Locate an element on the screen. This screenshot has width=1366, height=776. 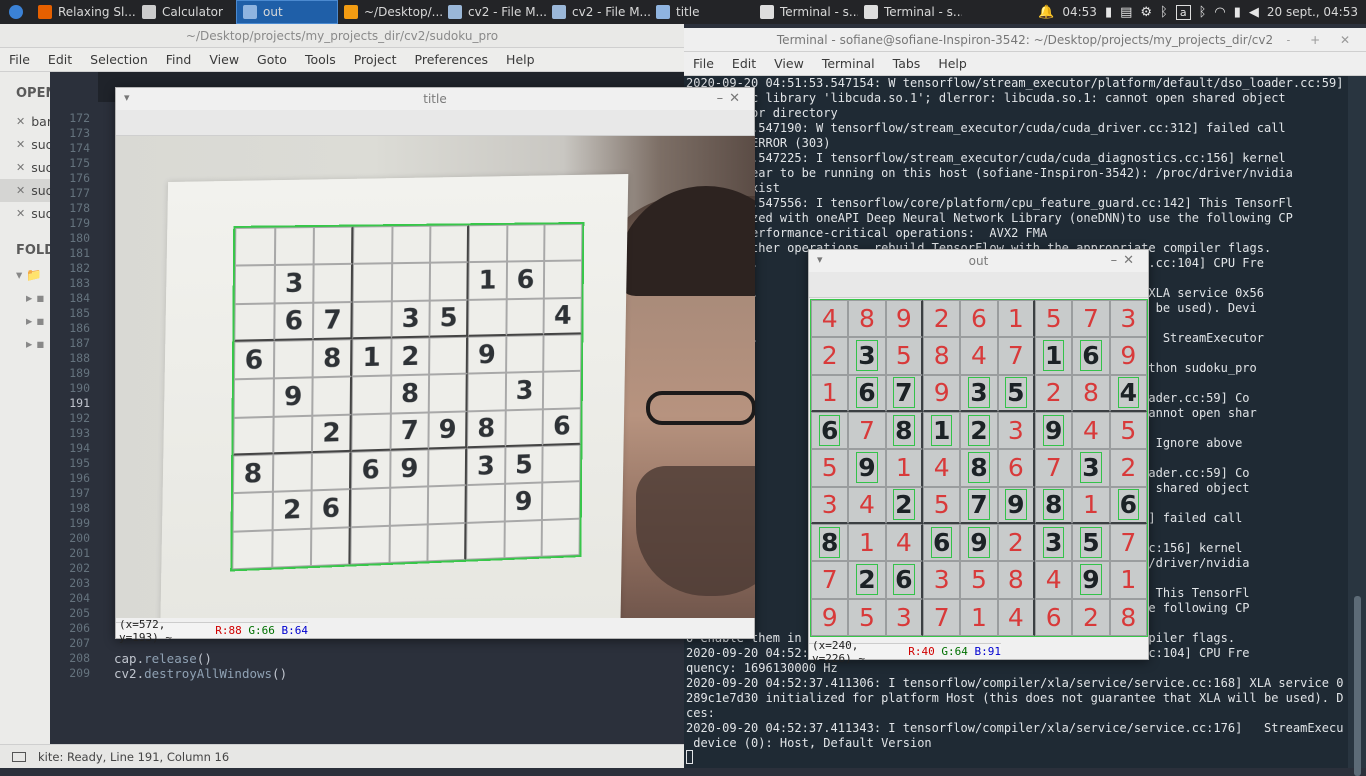
out-window-titlebar: ▾ out –✕ is located at coordinates (978, 261).